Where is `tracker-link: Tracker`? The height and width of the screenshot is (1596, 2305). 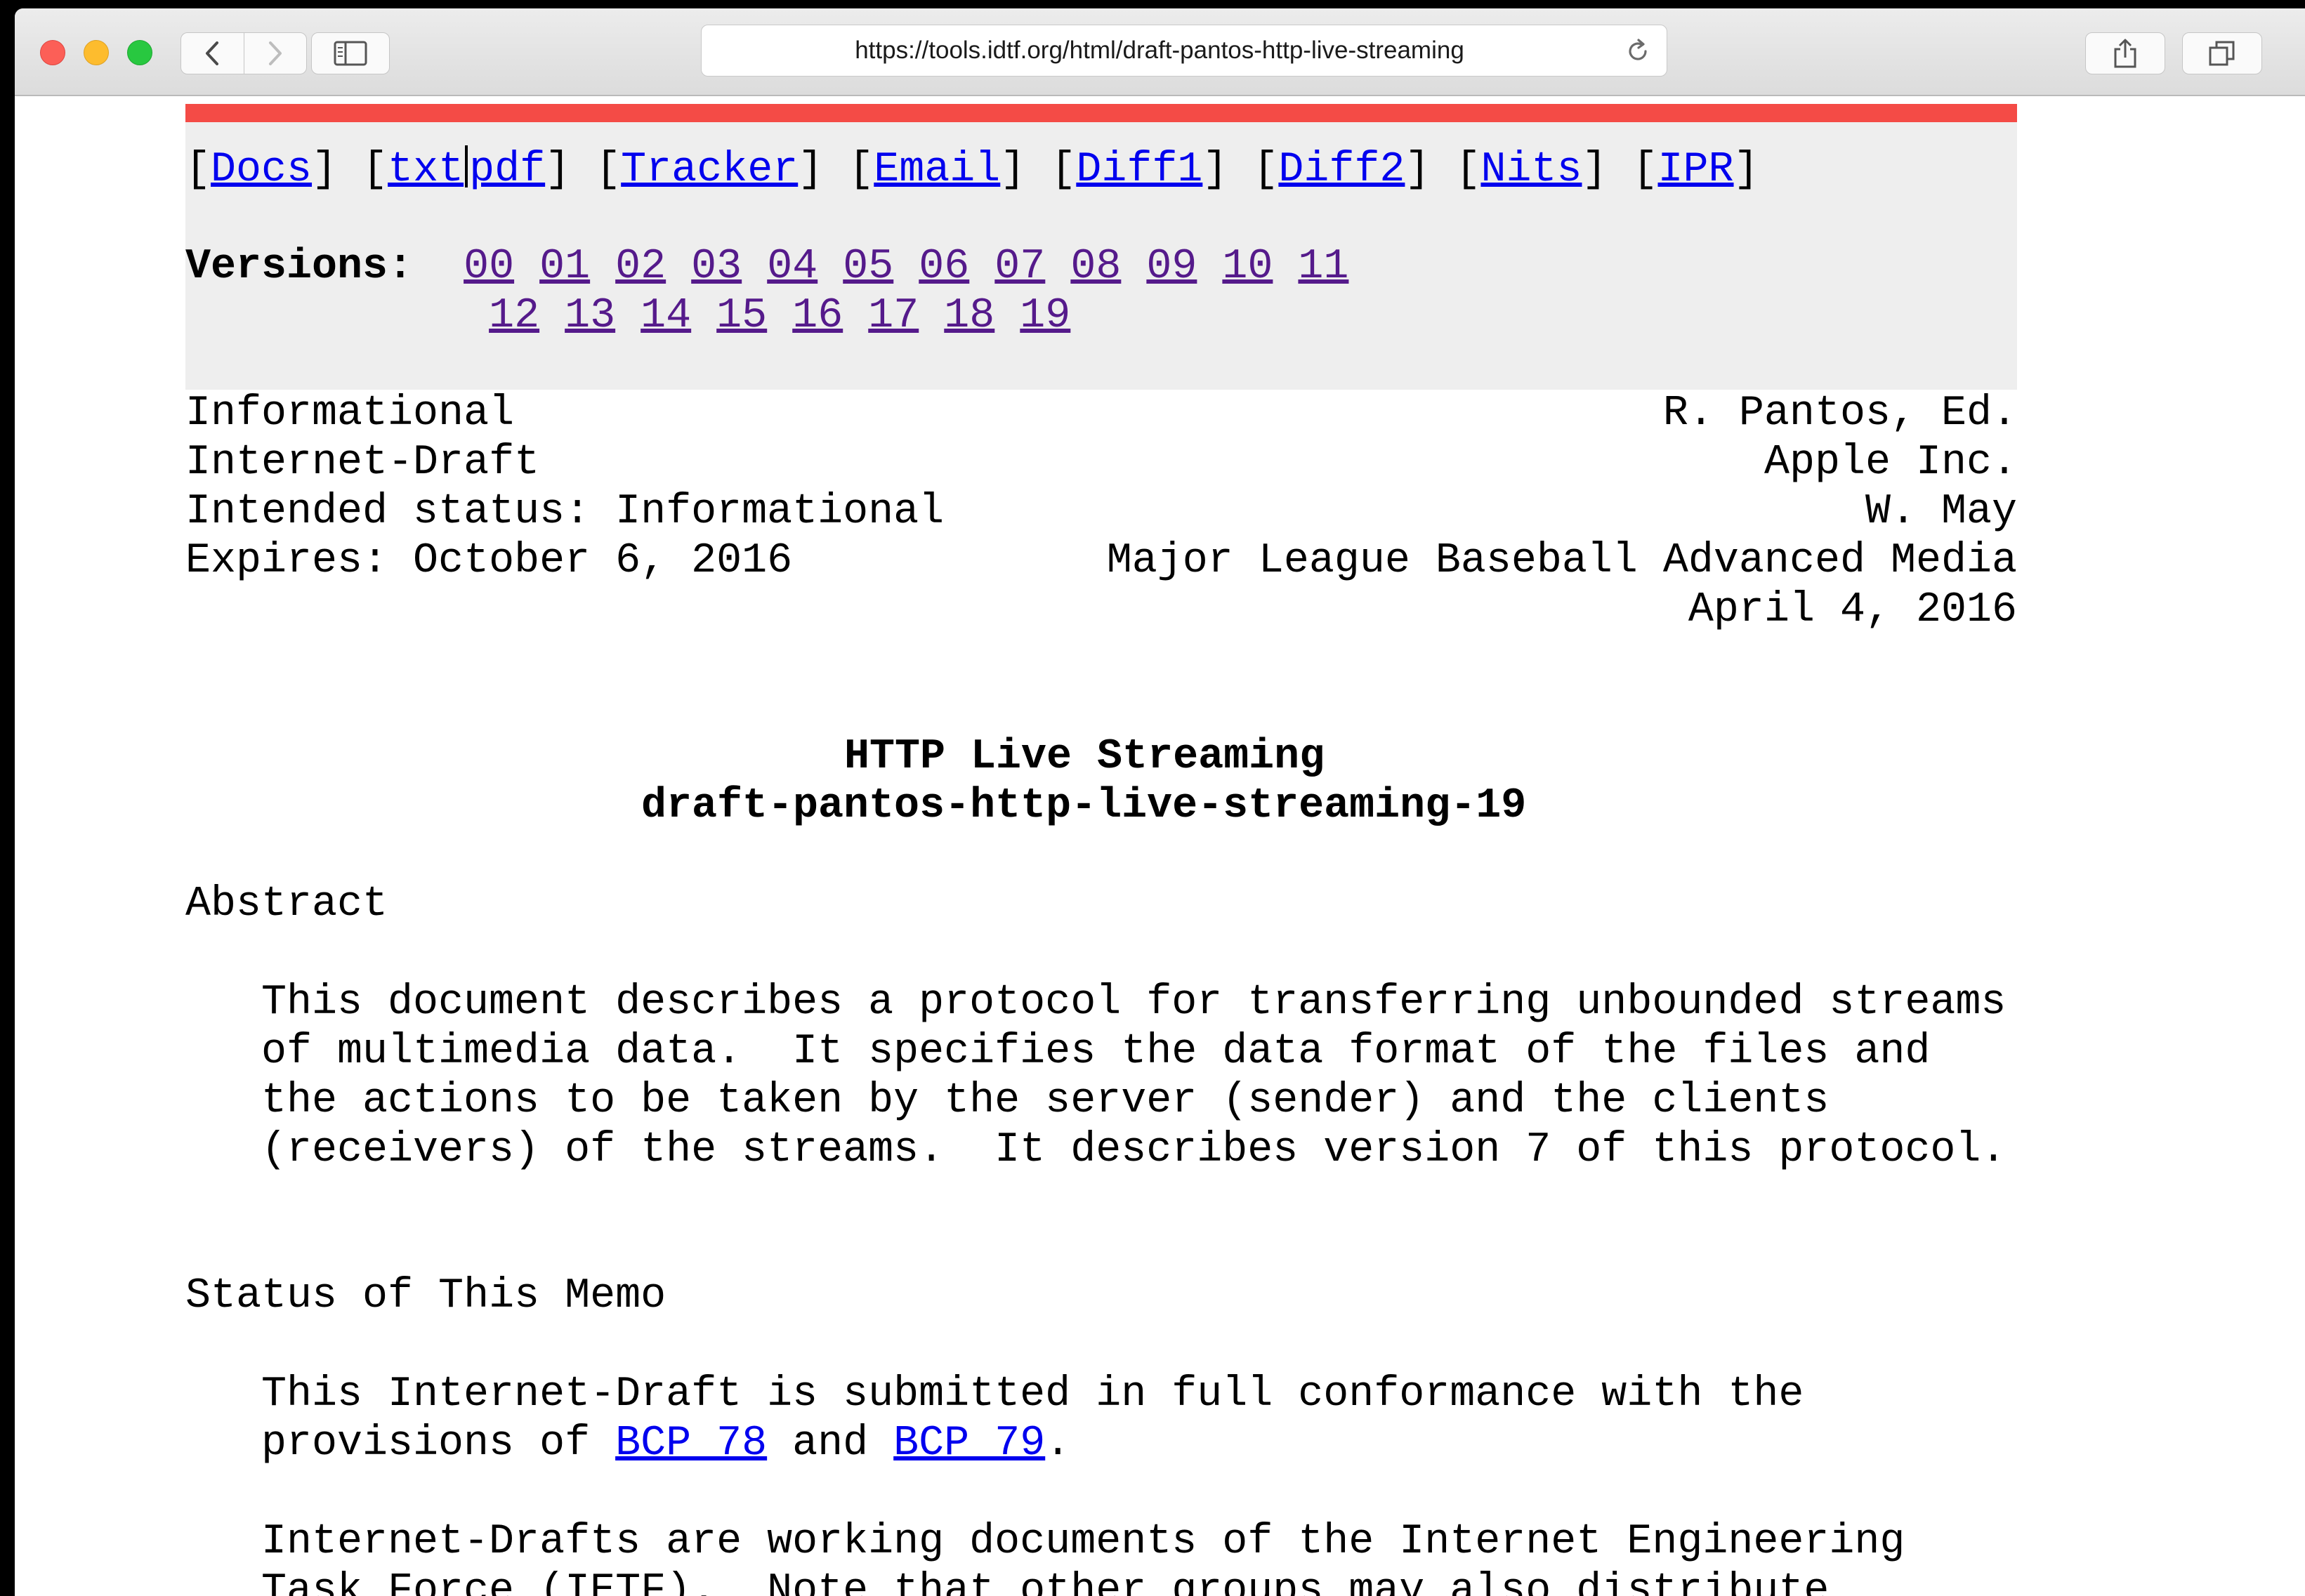 tracker-link: Tracker is located at coordinates (709, 170).